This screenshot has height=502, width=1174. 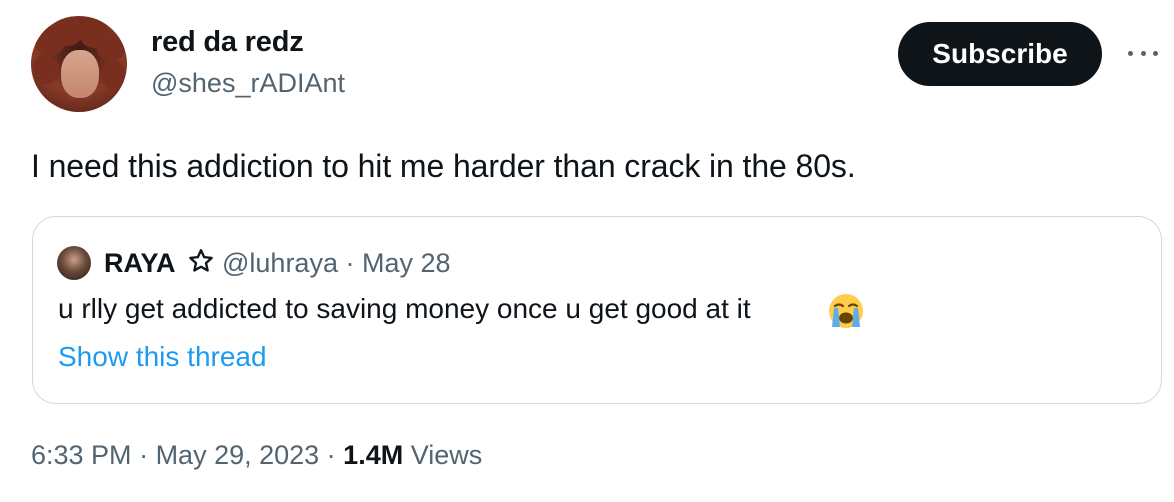 What do you see at coordinates (74, 263) in the screenshot?
I see `quoted-author-avatar` at bounding box center [74, 263].